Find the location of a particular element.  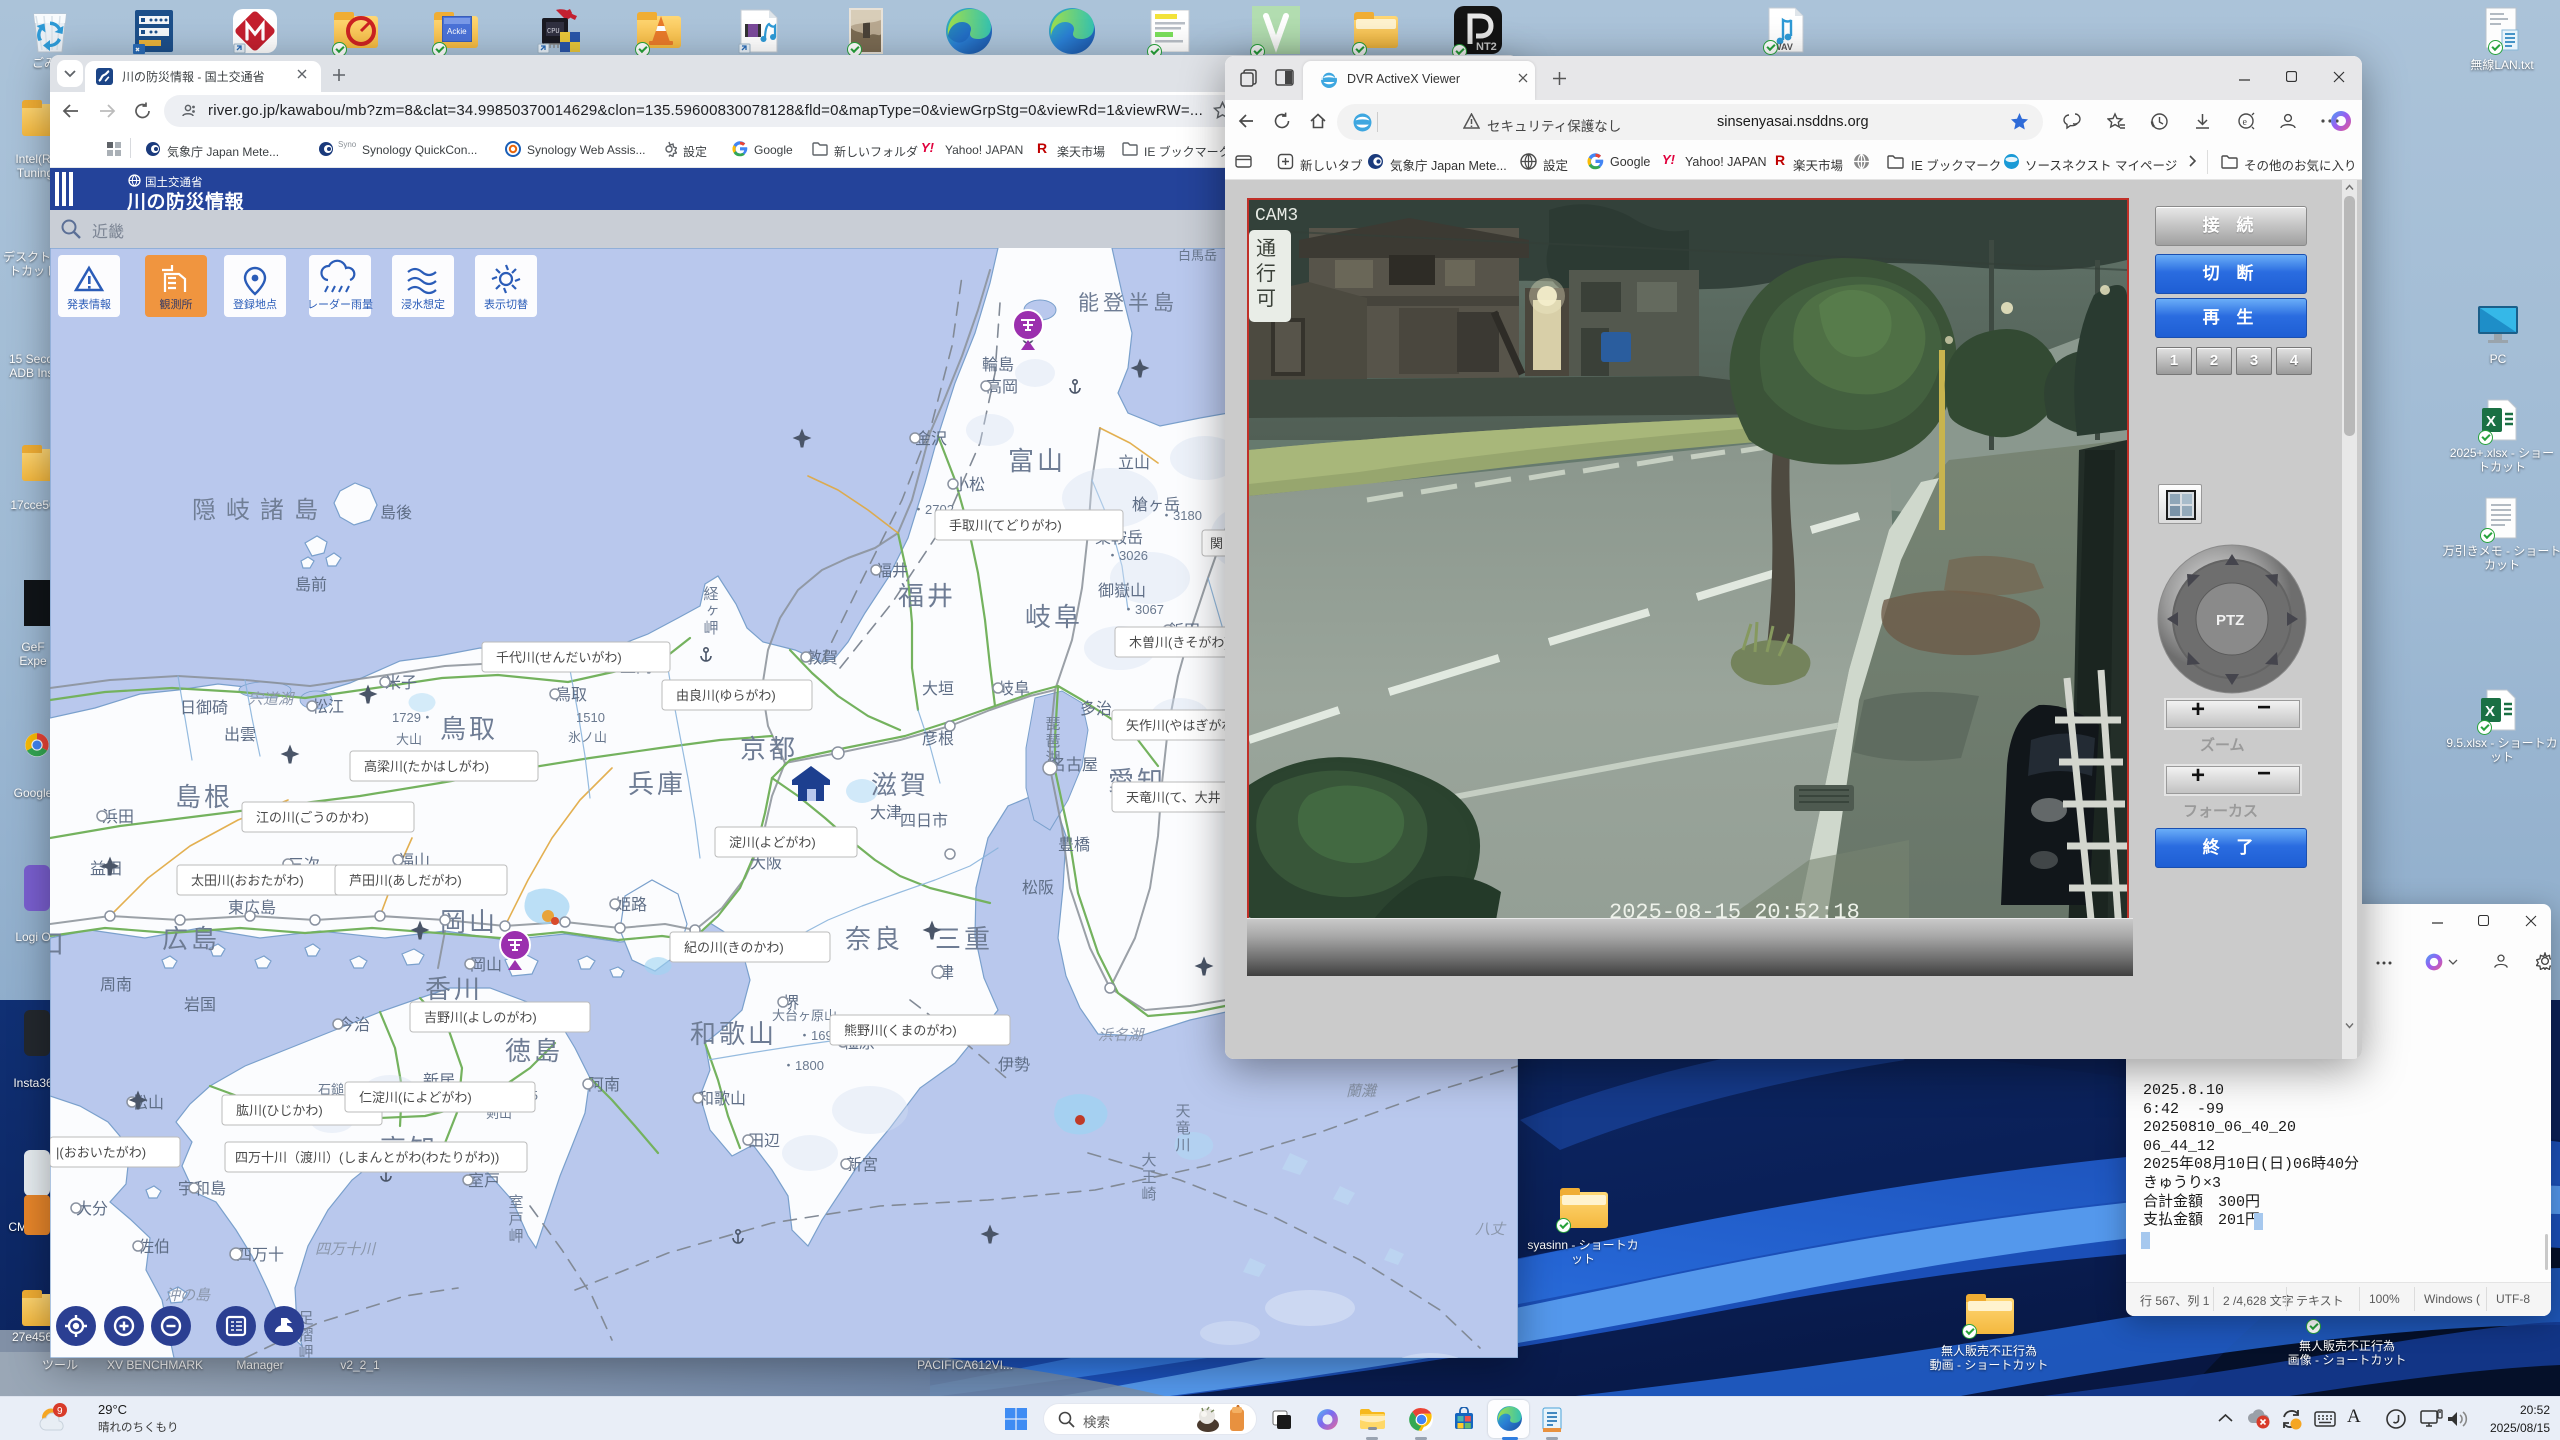

svg-text: 大台ヶ原山 is located at coordinates (804, 1015).